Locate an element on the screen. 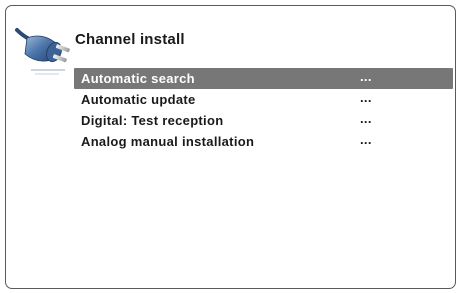 The height and width of the screenshot is (293, 459). menu-item-label: Analog manual installation is located at coordinates (168, 141).